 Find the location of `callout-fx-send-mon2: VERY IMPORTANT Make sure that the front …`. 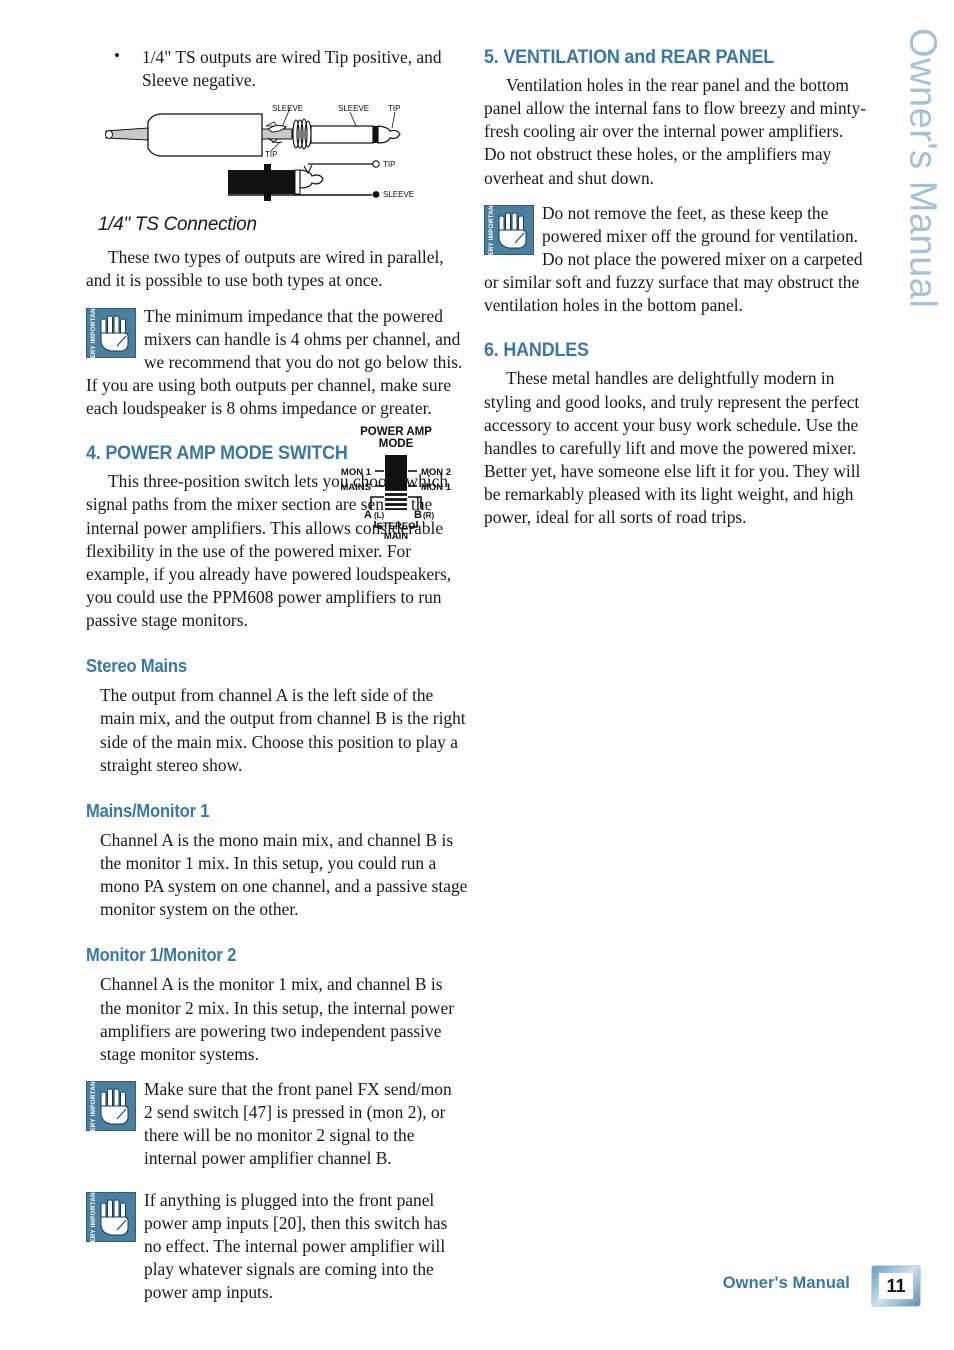

callout-fx-send-mon2: VERY IMPORTANT Make sure that the front … is located at coordinates (270, 1124).